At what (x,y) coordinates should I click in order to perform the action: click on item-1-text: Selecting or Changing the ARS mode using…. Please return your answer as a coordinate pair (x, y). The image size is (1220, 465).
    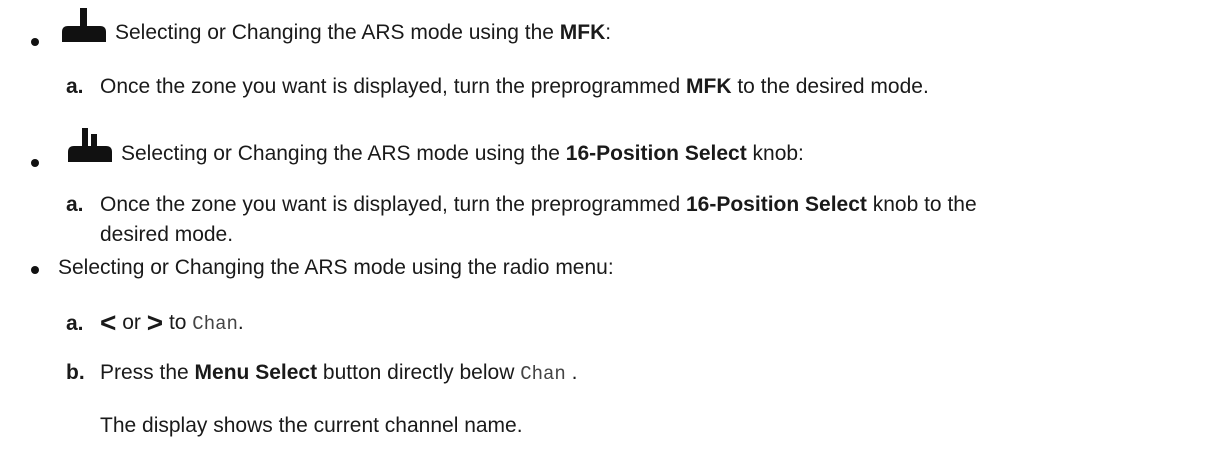
    Looking at the image, I should click on (363, 32).